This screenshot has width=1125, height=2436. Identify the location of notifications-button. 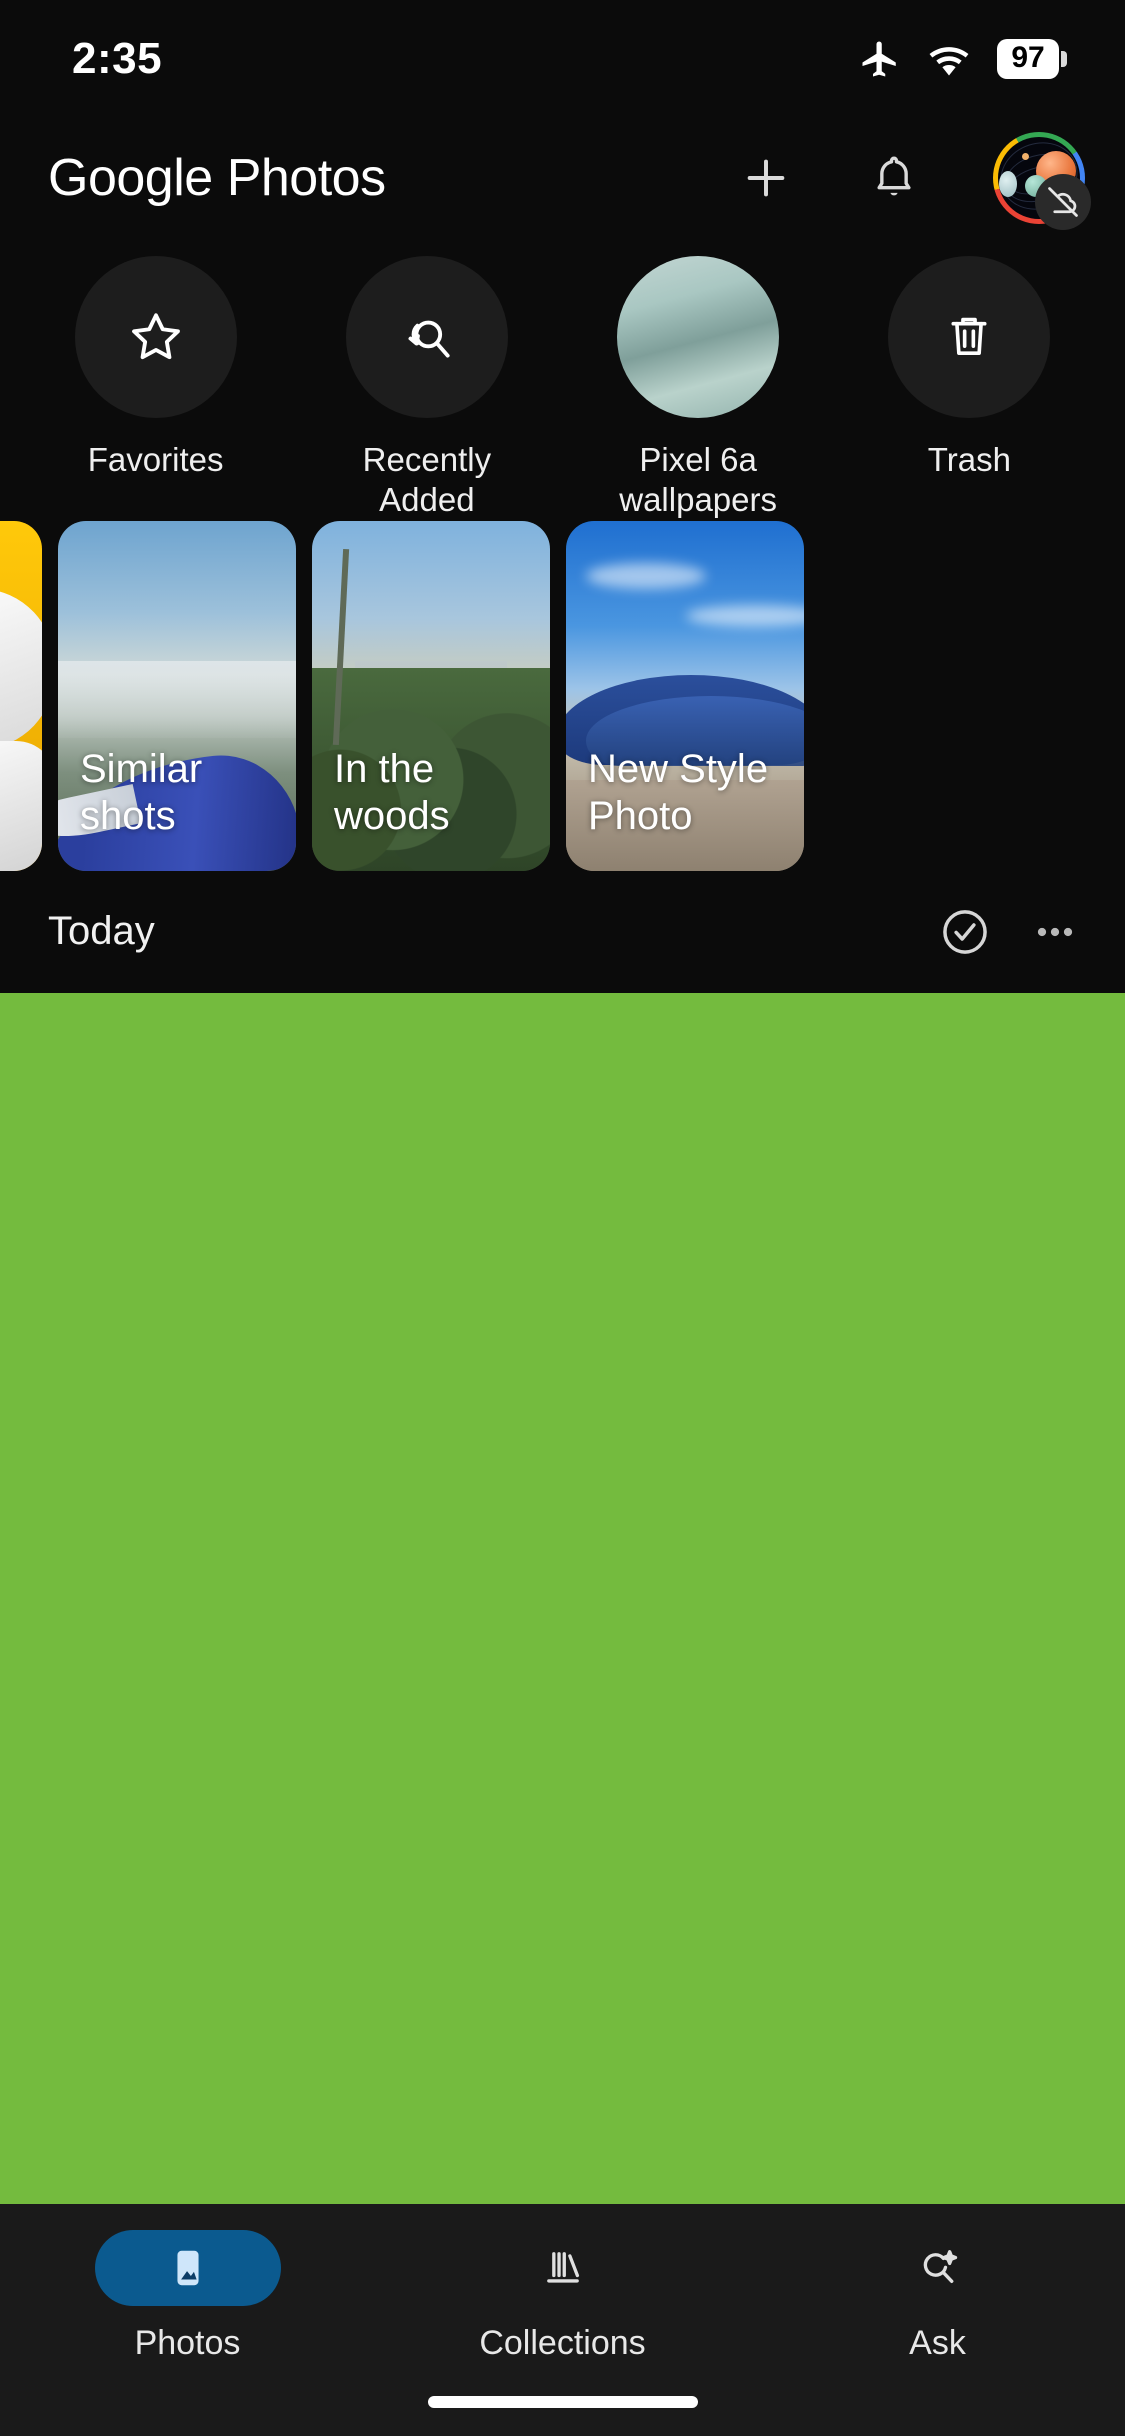
(894, 178).